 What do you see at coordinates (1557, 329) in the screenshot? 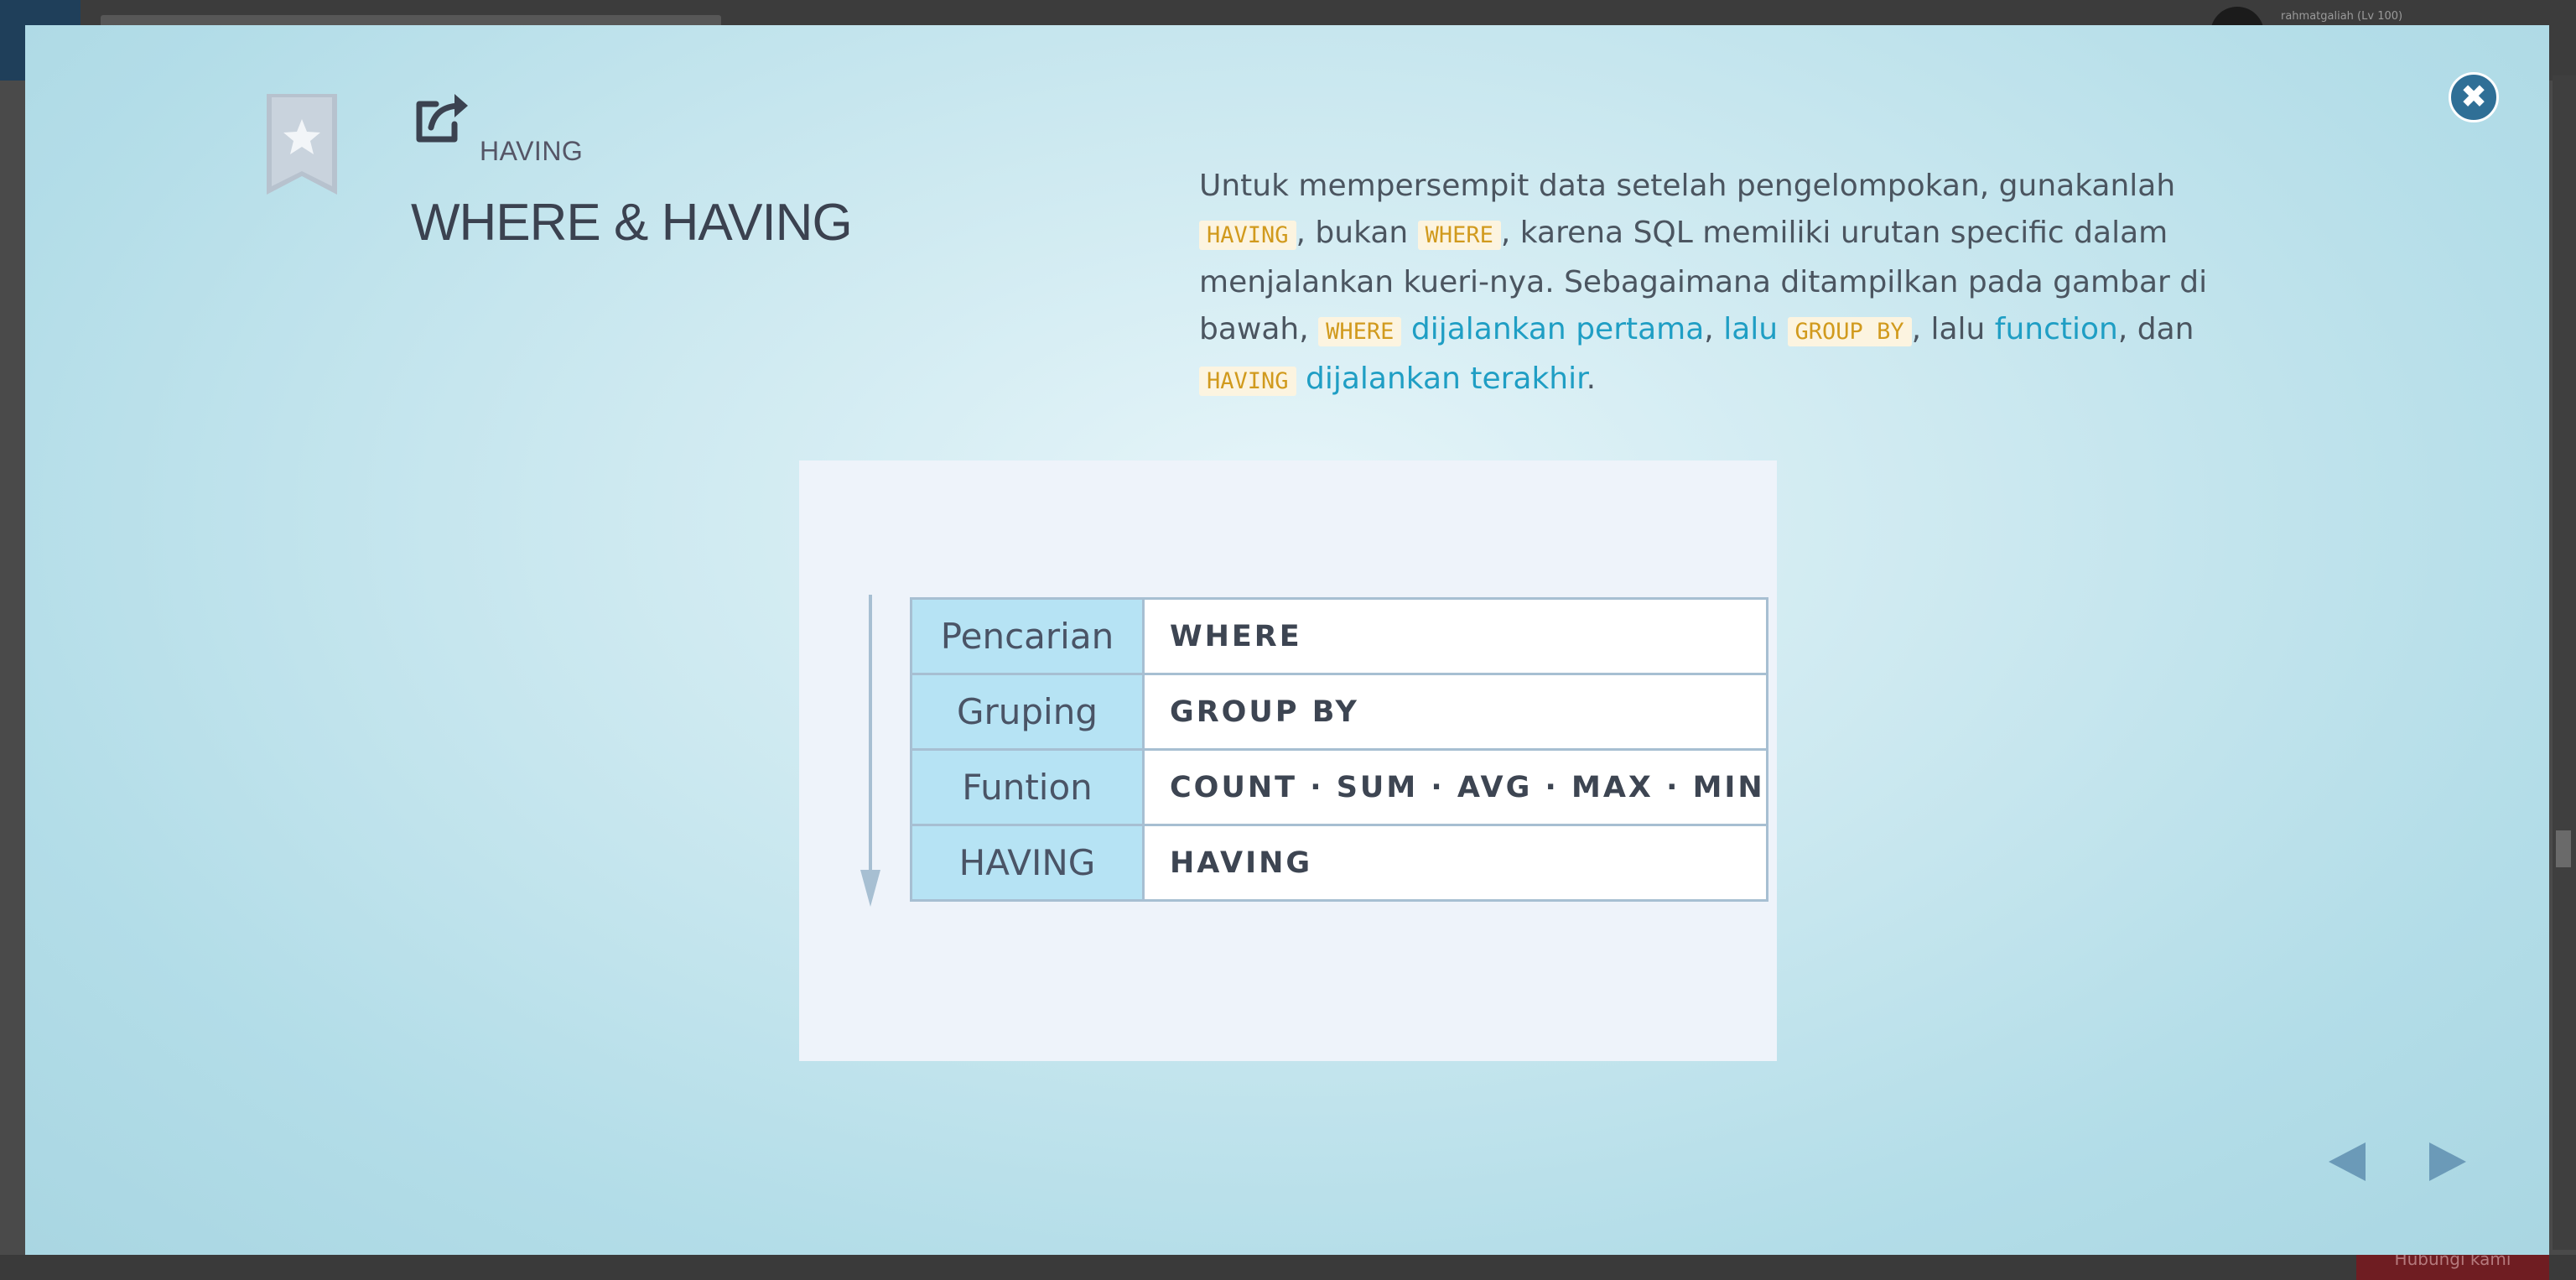
I see `highlight-text: dijalankan pertama` at bounding box center [1557, 329].